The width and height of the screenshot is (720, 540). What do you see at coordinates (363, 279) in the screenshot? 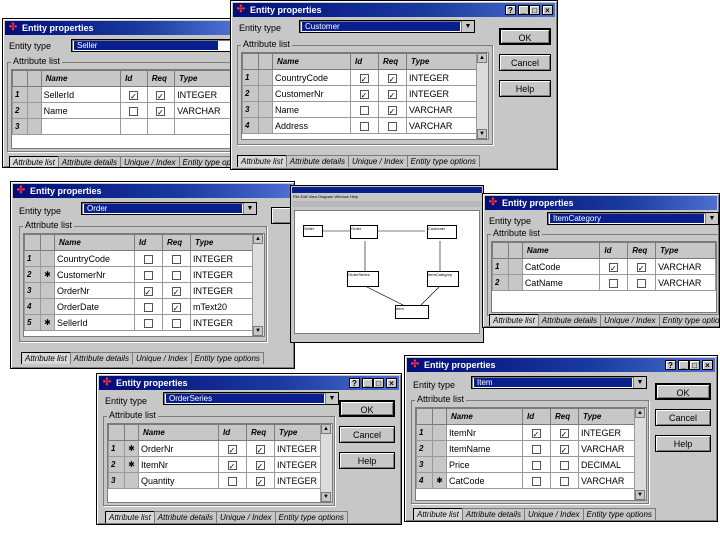
I see `entity-box-orderseries: OrderSeries` at bounding box center [363, 279].